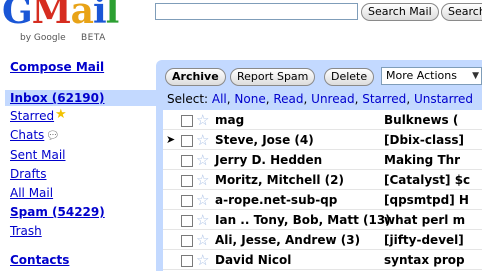  I want to click on message-sender: Steve, Jose (4), so click(264, 140).